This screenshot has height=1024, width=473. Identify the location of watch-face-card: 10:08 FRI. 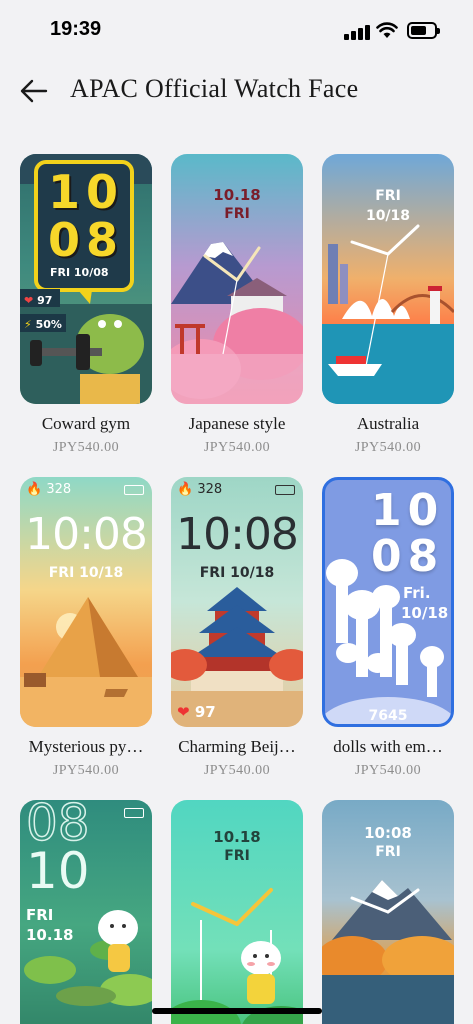
(388, 912).